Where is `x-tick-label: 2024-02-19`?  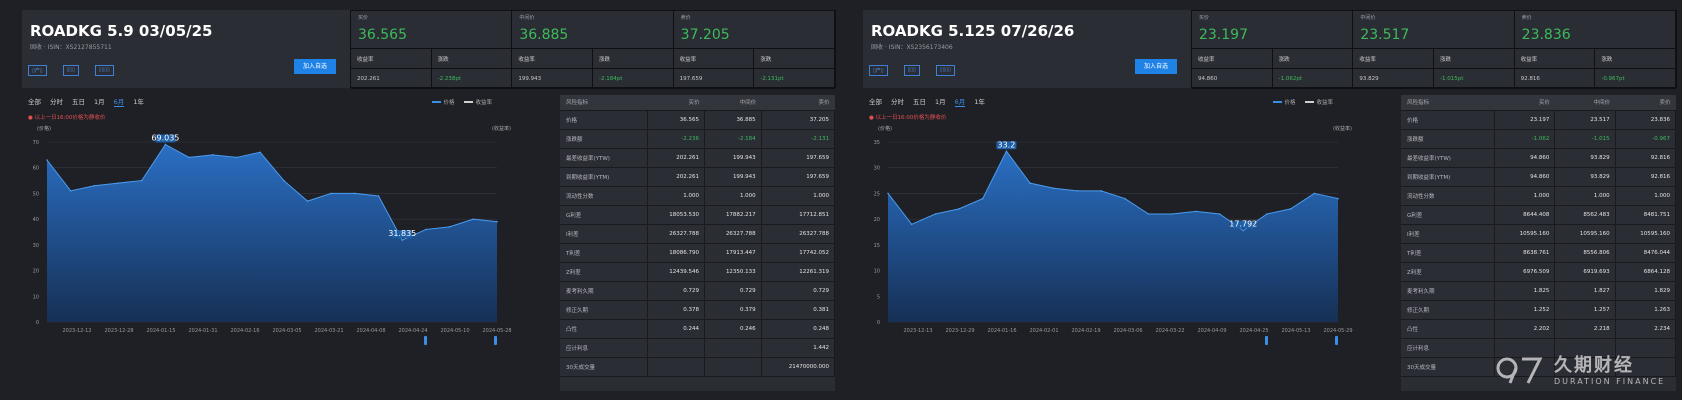
x-tick-label: 2024-02-19 is located at coordinates (1085, 331).